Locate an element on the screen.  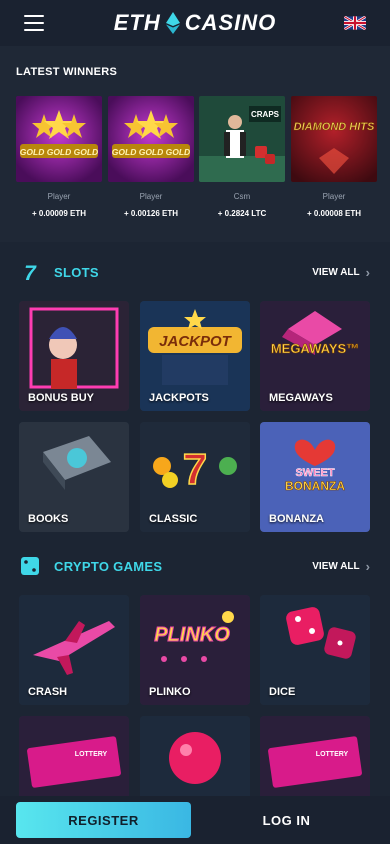
category-card-bonanza: SWEET BONANZA BONANZA is located at coordinates (315, 477).